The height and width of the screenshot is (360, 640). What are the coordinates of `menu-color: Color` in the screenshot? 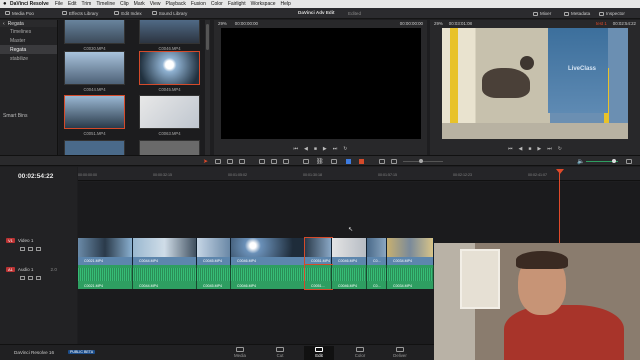 It's located at (217, 4).